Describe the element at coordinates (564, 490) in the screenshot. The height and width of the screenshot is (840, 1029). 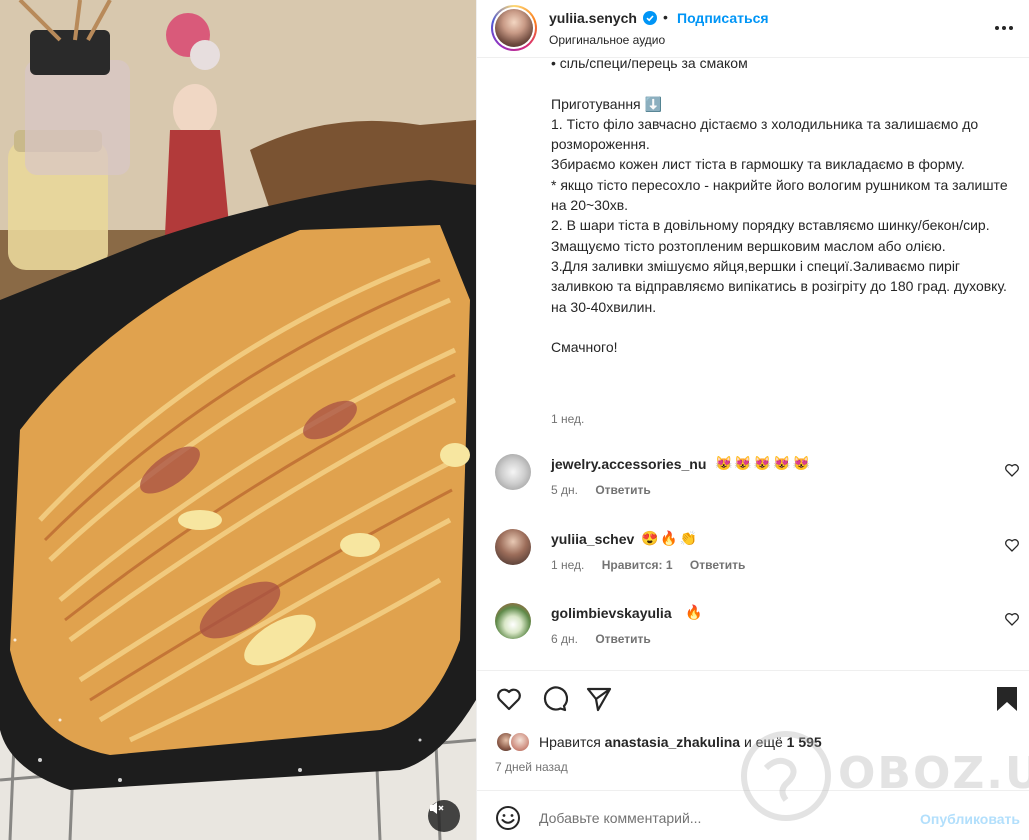
I see `comment-time: 5 дн.` at that location.